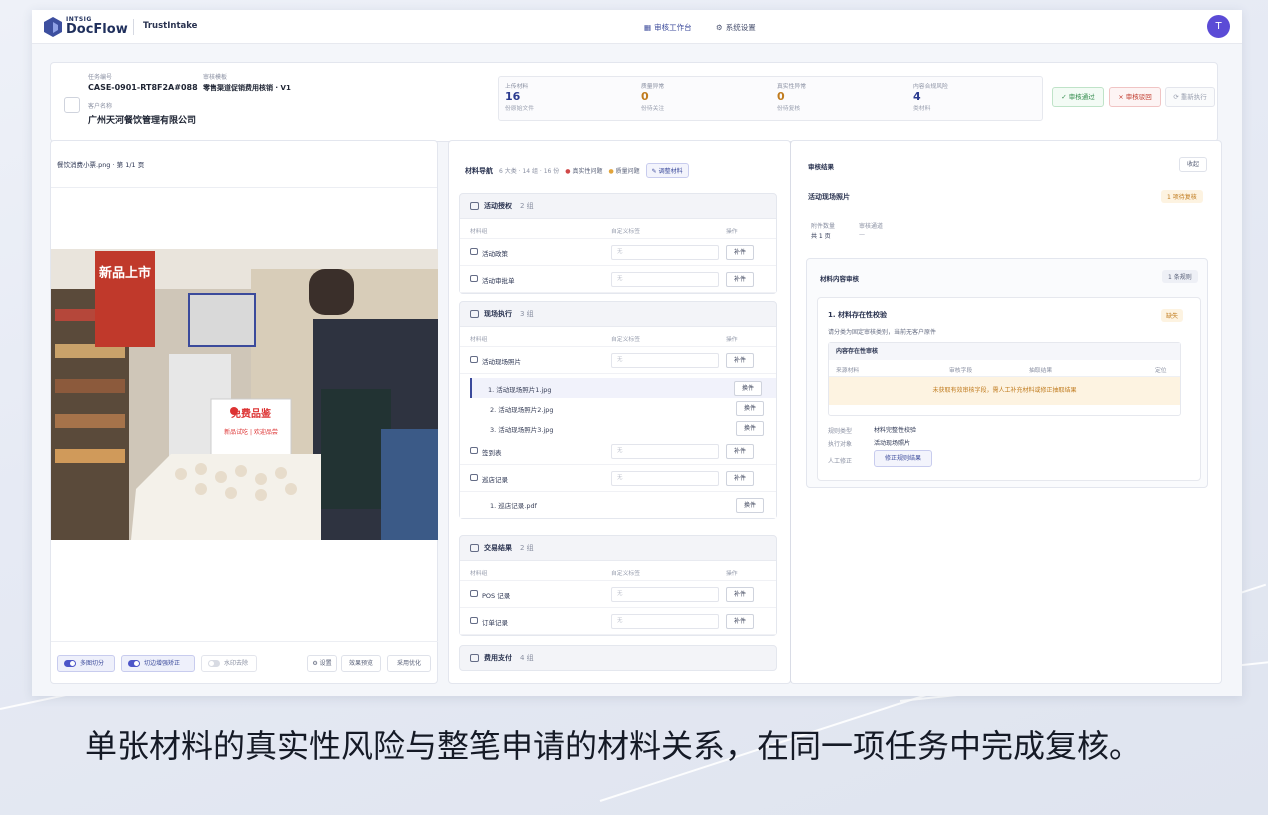 The width and height of the screenshot is (1268, 815). I want to click on section-payment: 费用支付 4 组, so click(618, 658).